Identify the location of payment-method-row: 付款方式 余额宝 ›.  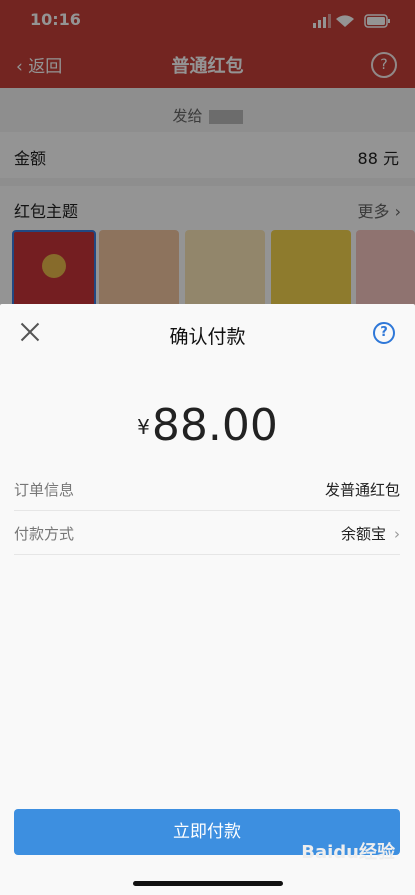
(207, 532).